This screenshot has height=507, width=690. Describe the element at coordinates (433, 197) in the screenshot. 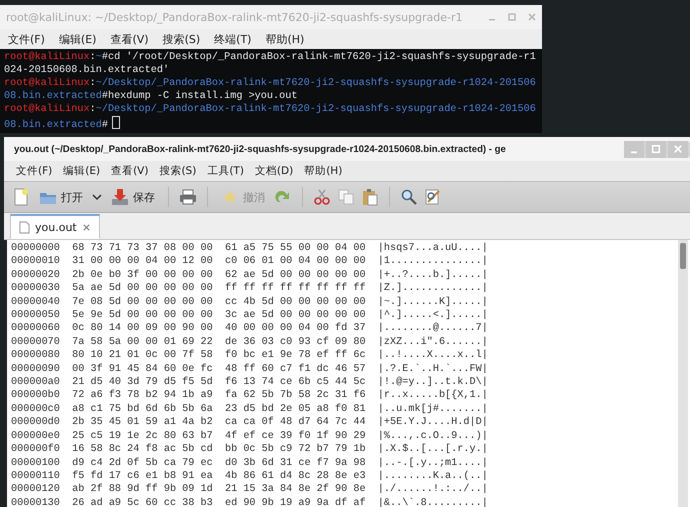

I see `find-replace-icon` at that location.